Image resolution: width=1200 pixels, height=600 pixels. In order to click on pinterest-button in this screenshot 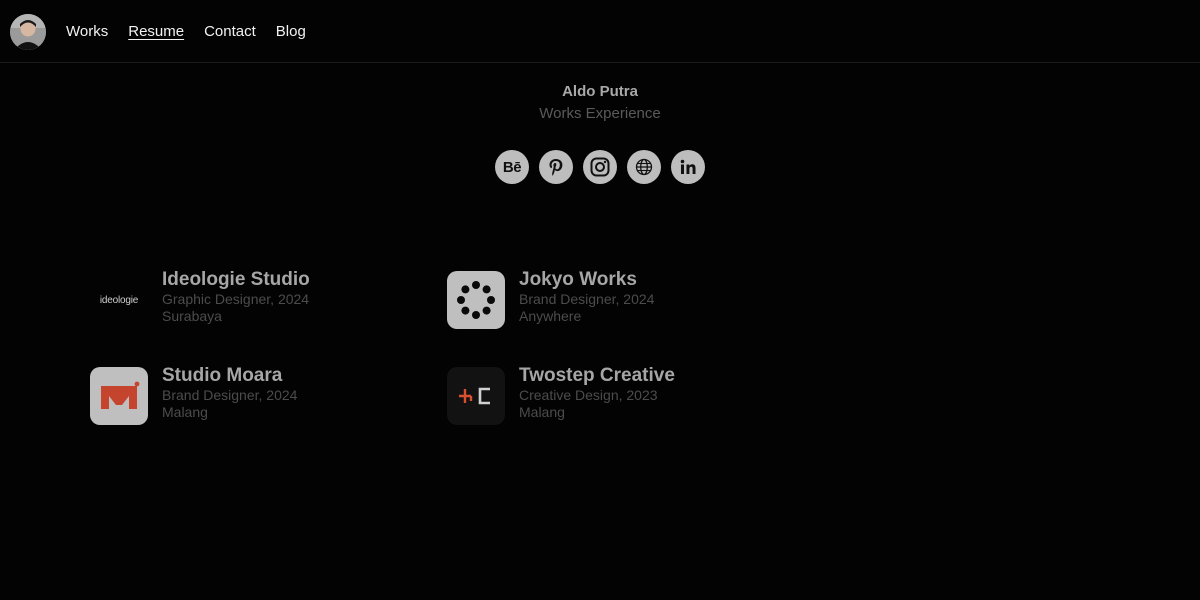, I will do `click(556, 167)`.